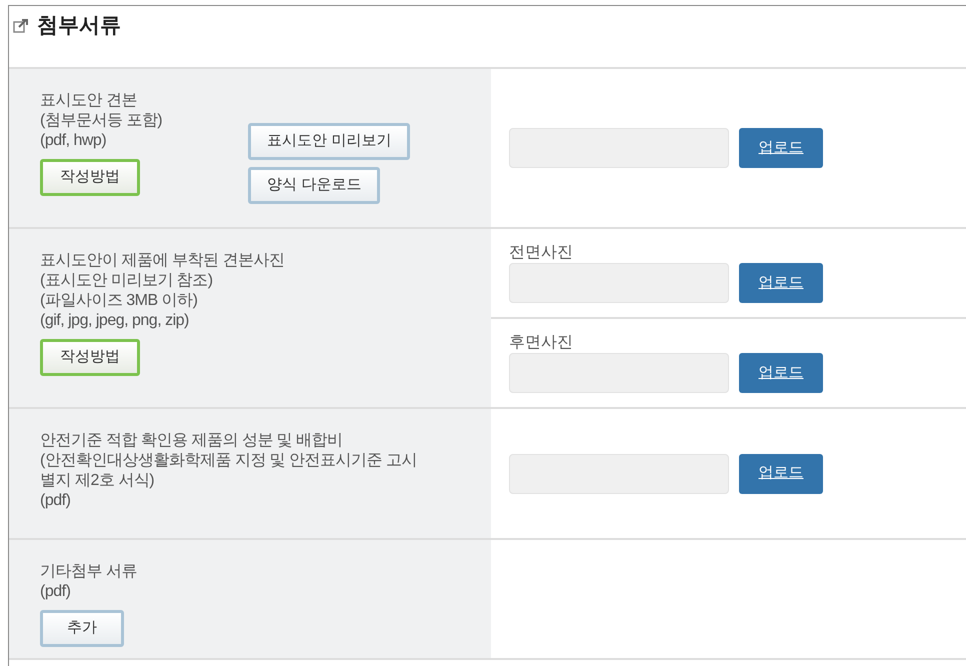 The height and width of the screenshot is (666, 966). I want to click on document-label: 기타첨부 서류, so click(88, 572).